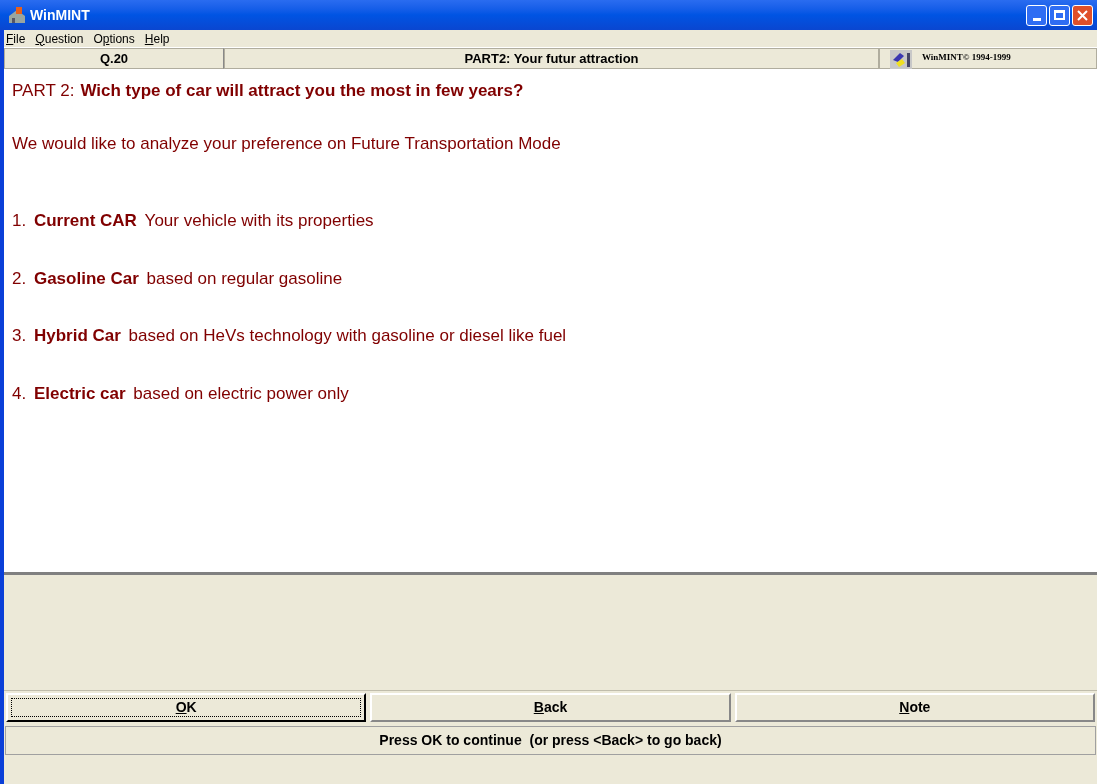 The width and height of the screenshot is (1097, 784). I want to click on menu-item: File, so click(16, 38).